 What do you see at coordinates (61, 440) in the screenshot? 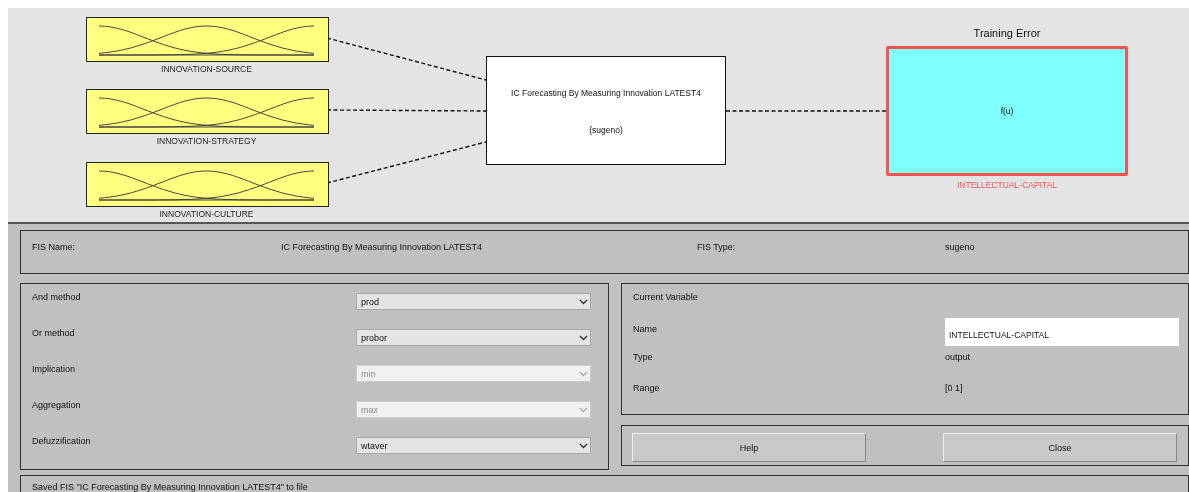
I see `method-label: Defuzzification` at bounding box center [61, 440].